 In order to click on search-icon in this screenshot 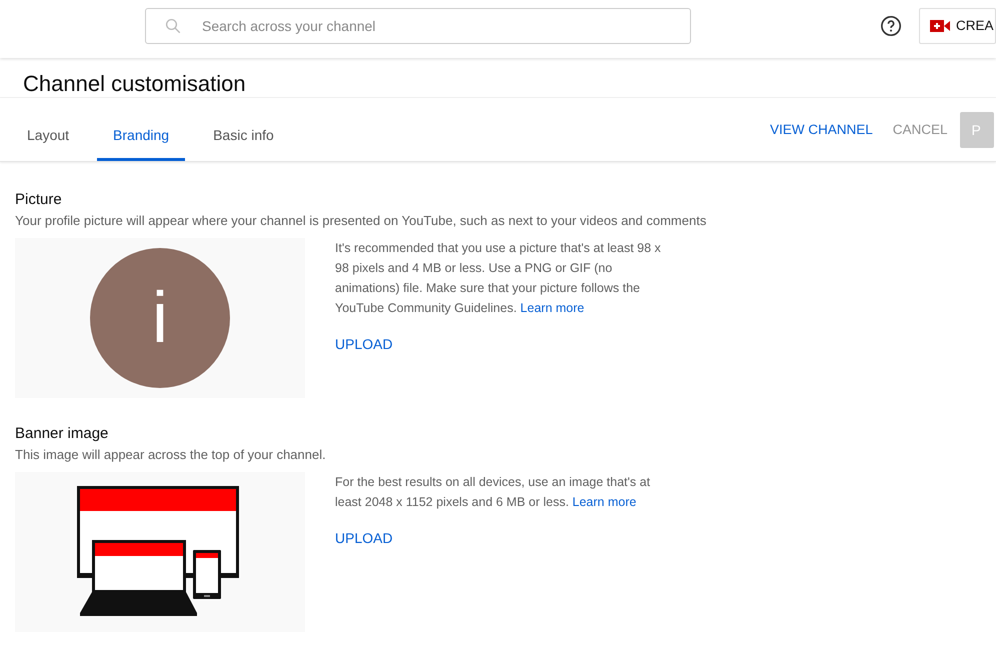, I will do `click(173, 26)`.